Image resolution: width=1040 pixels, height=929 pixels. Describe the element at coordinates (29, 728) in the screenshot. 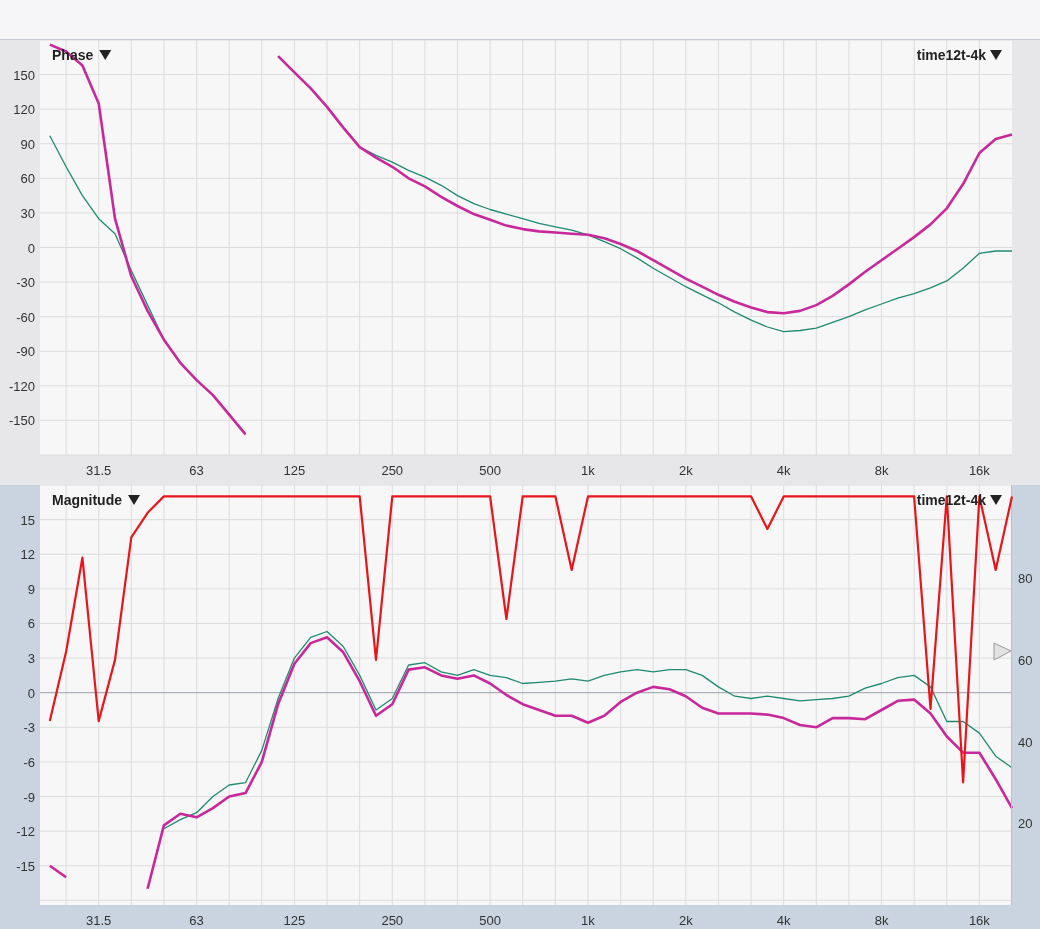

I see `axis-tick-label: -3` at that location.